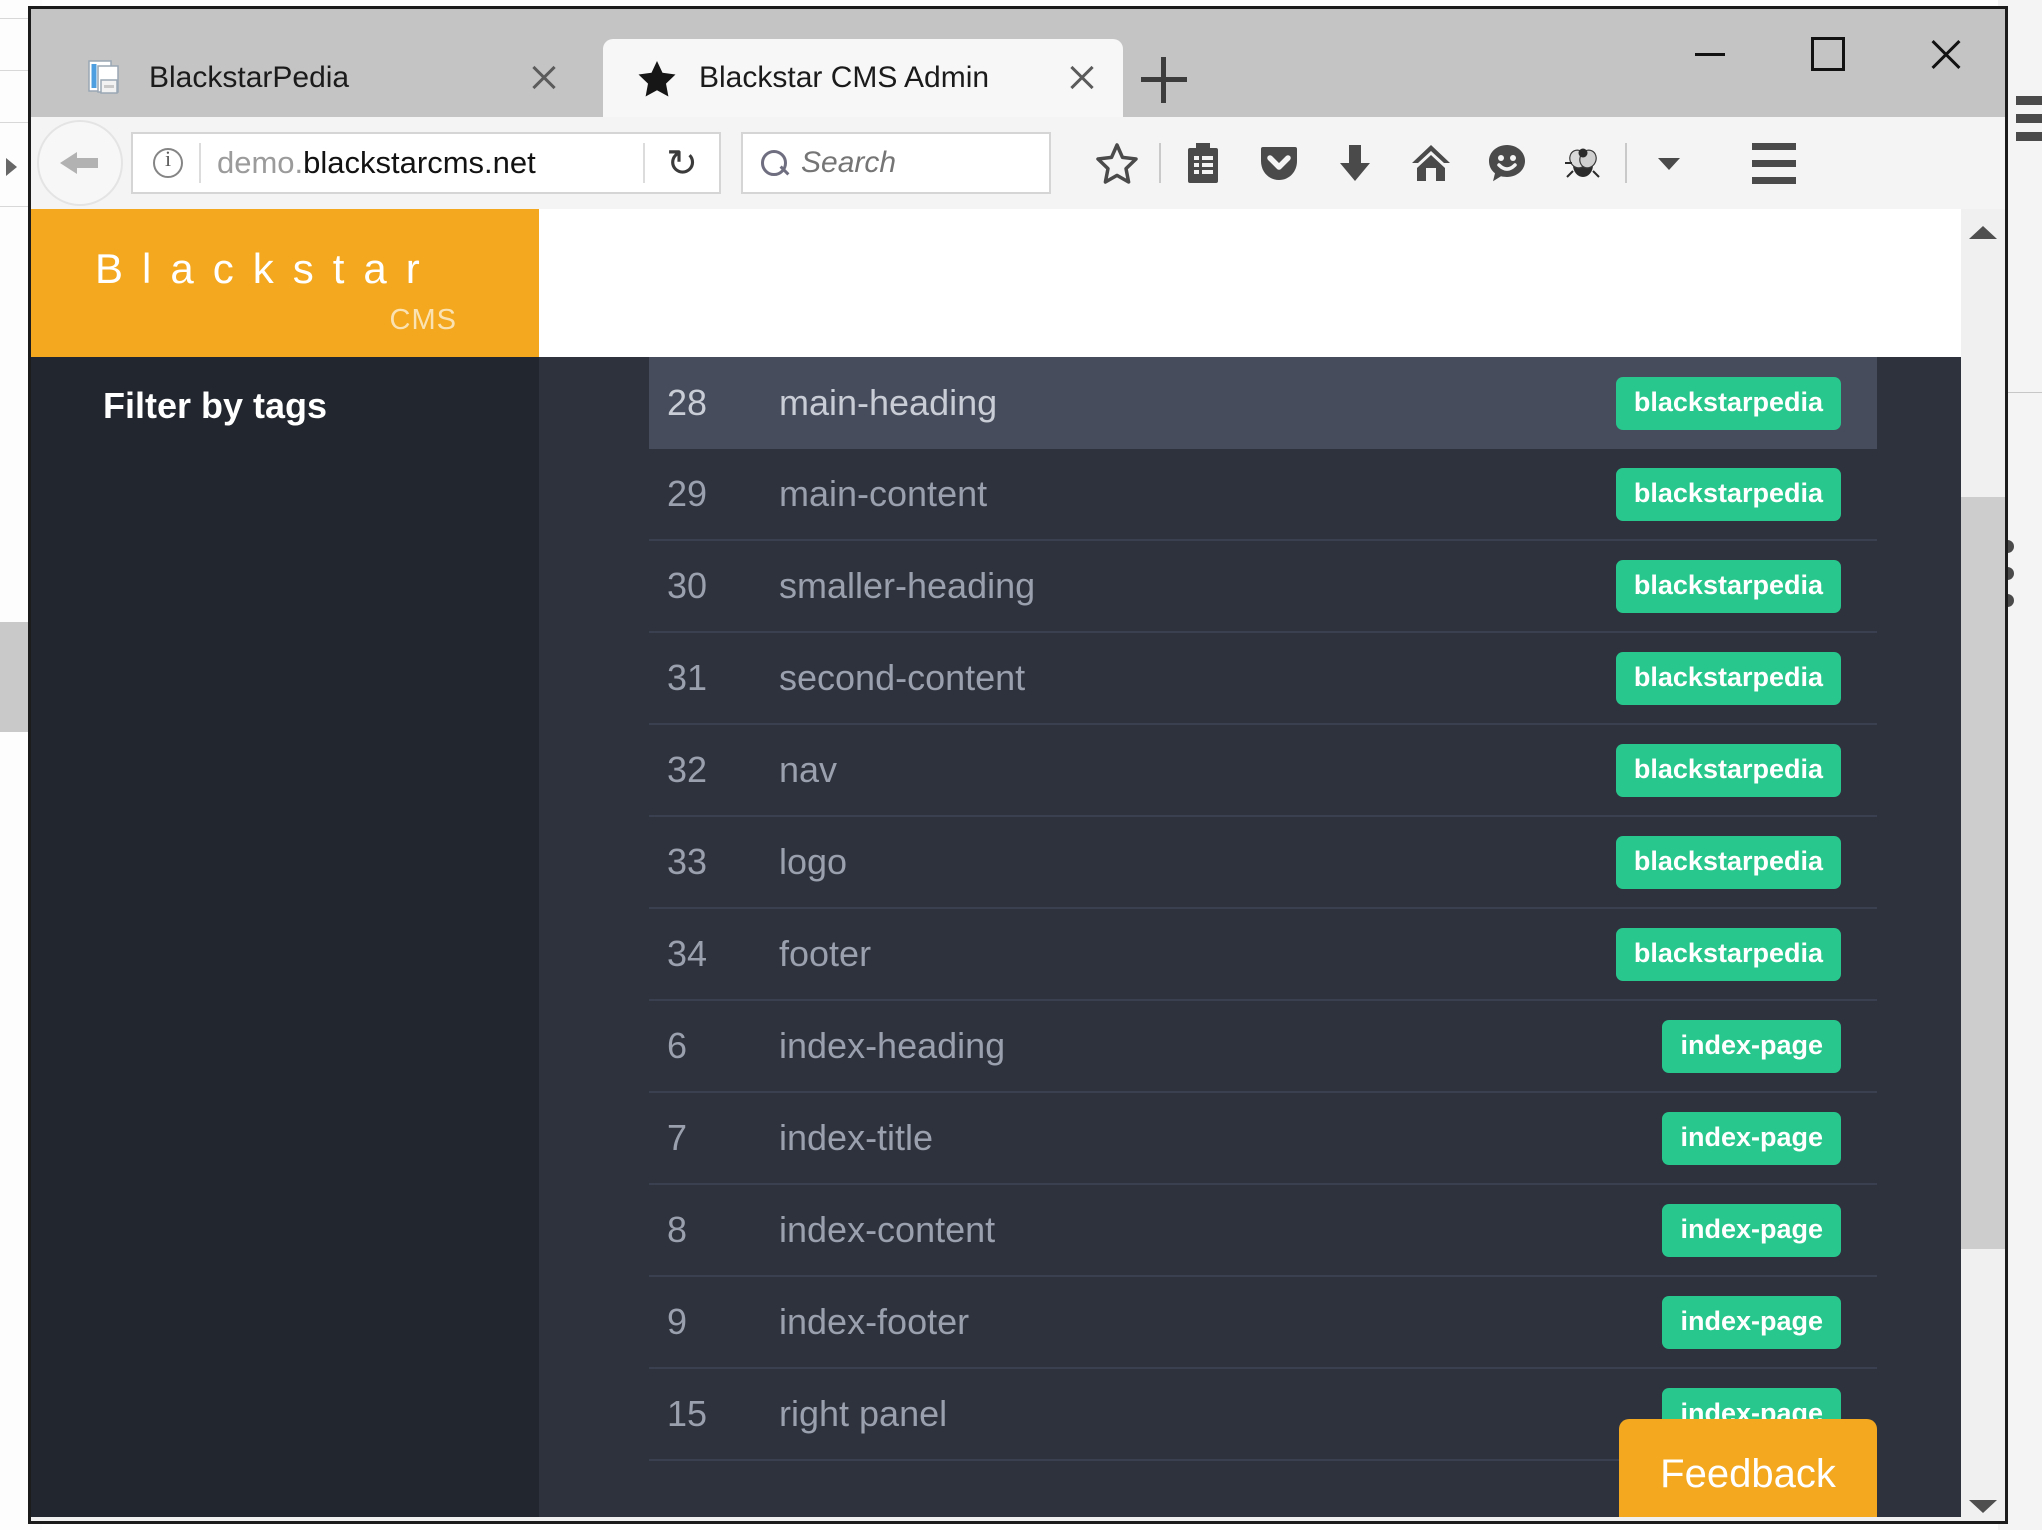  What do you see at coordinates (874, 1321) in the screenshot?
I see `row-name: index-footer` at bounding box center [874, 1321].